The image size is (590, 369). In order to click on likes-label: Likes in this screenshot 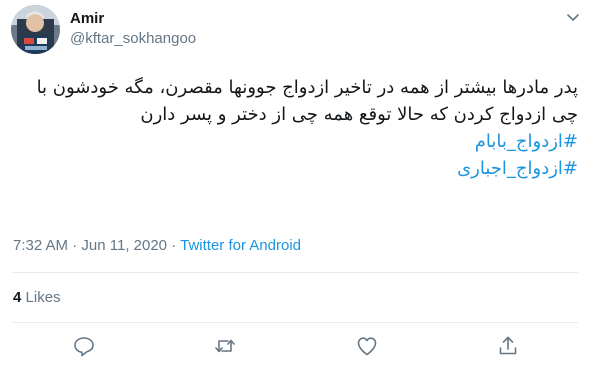, I will do `click(43, 297)`.